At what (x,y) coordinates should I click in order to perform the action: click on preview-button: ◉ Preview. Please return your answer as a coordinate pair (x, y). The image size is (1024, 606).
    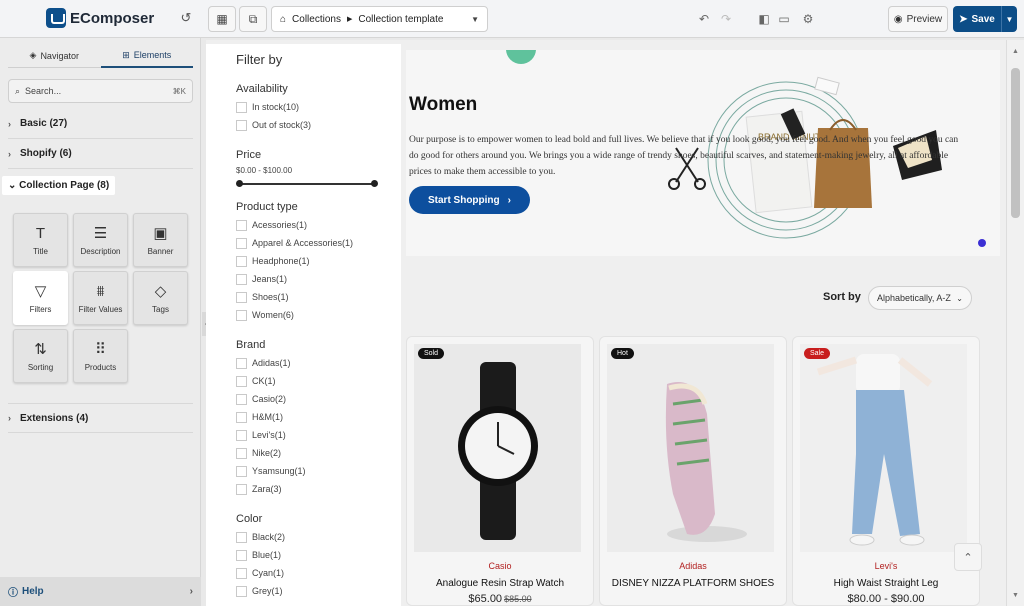
    Looking at the image, I should click on (918, 19).